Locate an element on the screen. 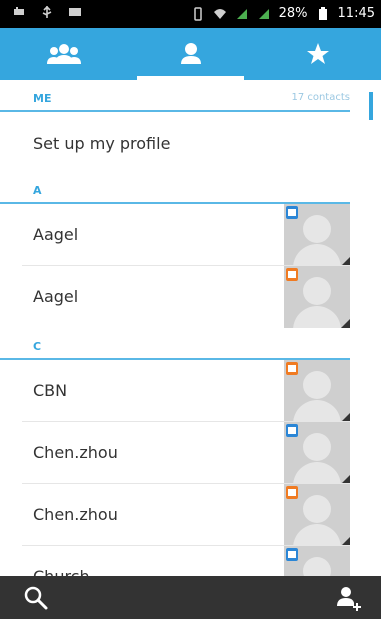 The image size is (381, 619). tab-contacts is located at coordinates (190, 54).